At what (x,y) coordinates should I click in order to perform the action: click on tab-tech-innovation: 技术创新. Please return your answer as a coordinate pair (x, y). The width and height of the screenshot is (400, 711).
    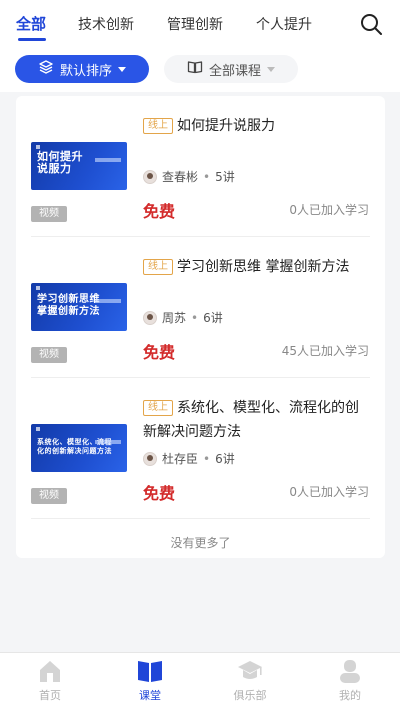
    Looking at the image, I should click on (106, 24).